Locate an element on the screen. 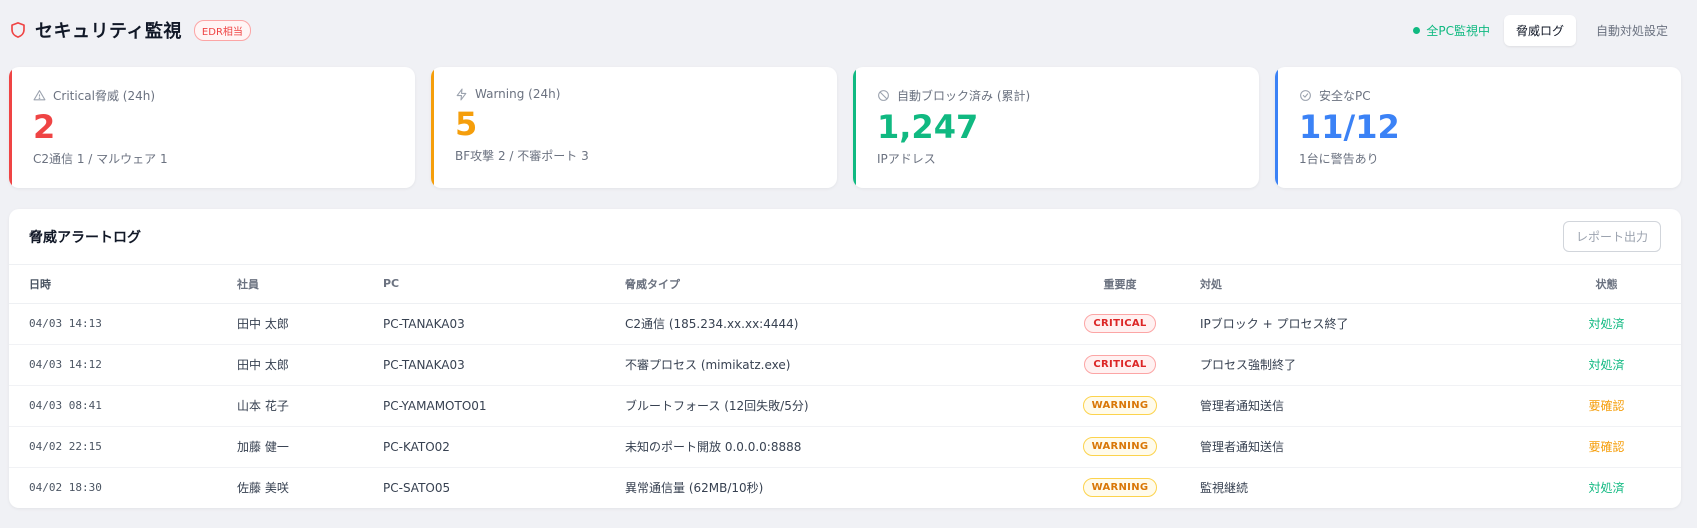 The image size is (1697, 528). kpi-safe-pc-sub: 1台に警告あり is located at coordinates (1339, 159).